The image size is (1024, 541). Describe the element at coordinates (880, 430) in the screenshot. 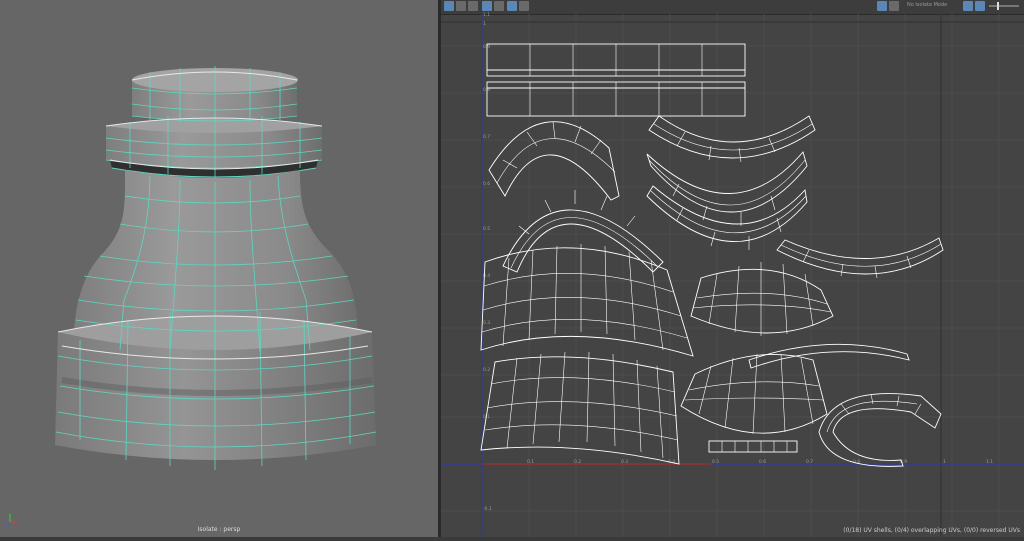

I see `uv-shell-ring` at that location.